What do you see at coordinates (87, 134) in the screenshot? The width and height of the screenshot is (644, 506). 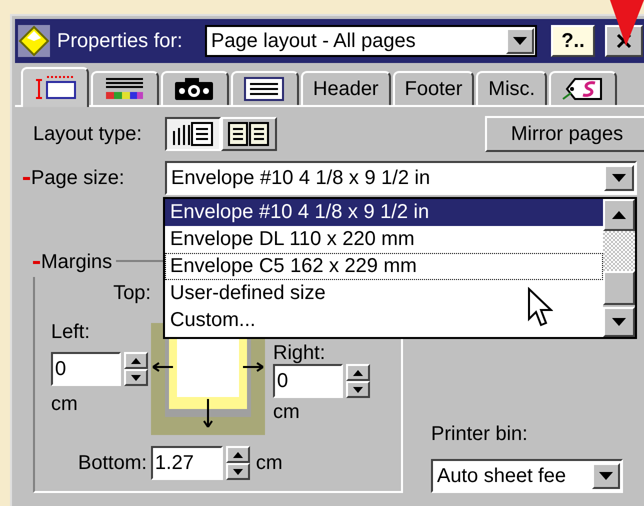 I see `layout-type-label: Layout type:` at bounding box center [87, 134].